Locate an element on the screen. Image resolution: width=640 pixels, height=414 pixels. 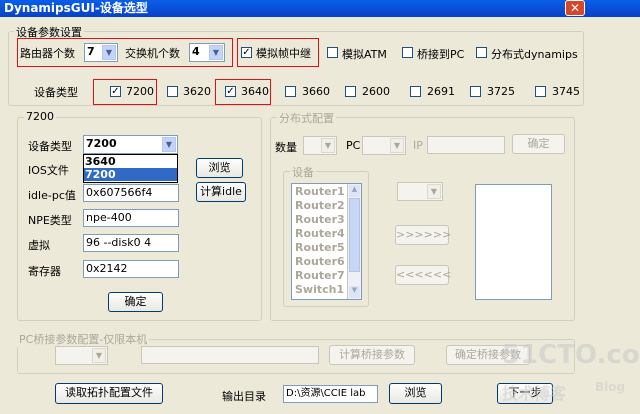
distributed-pc-select: ▼ is located at coordinates (384, 145).